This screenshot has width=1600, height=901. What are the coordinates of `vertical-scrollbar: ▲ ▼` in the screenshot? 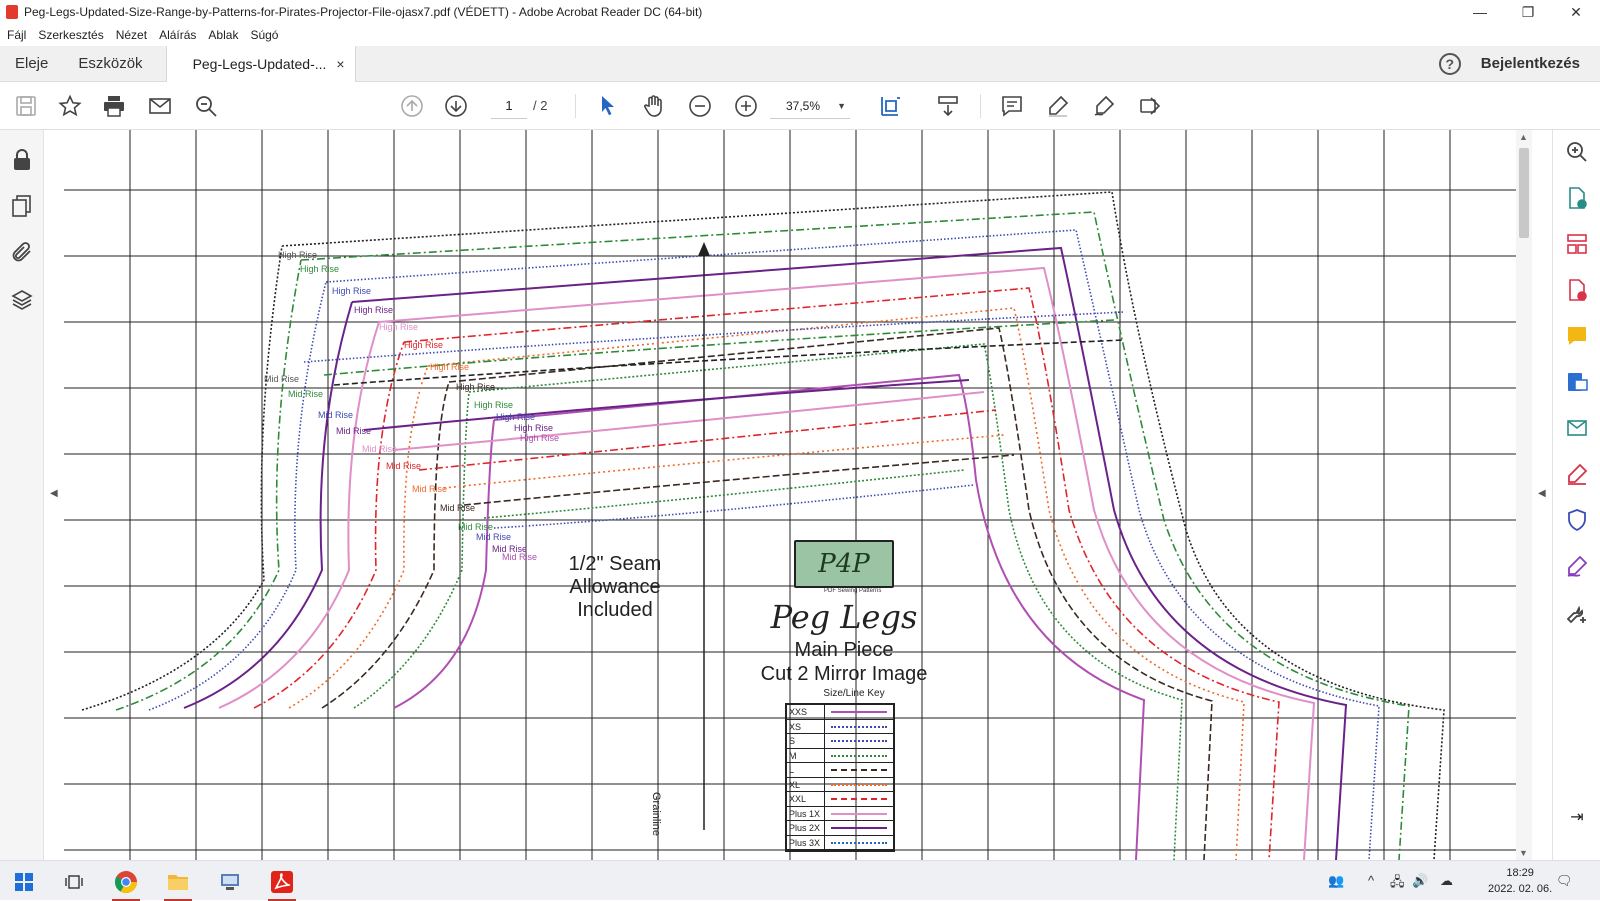 It's located at (1524, 495).